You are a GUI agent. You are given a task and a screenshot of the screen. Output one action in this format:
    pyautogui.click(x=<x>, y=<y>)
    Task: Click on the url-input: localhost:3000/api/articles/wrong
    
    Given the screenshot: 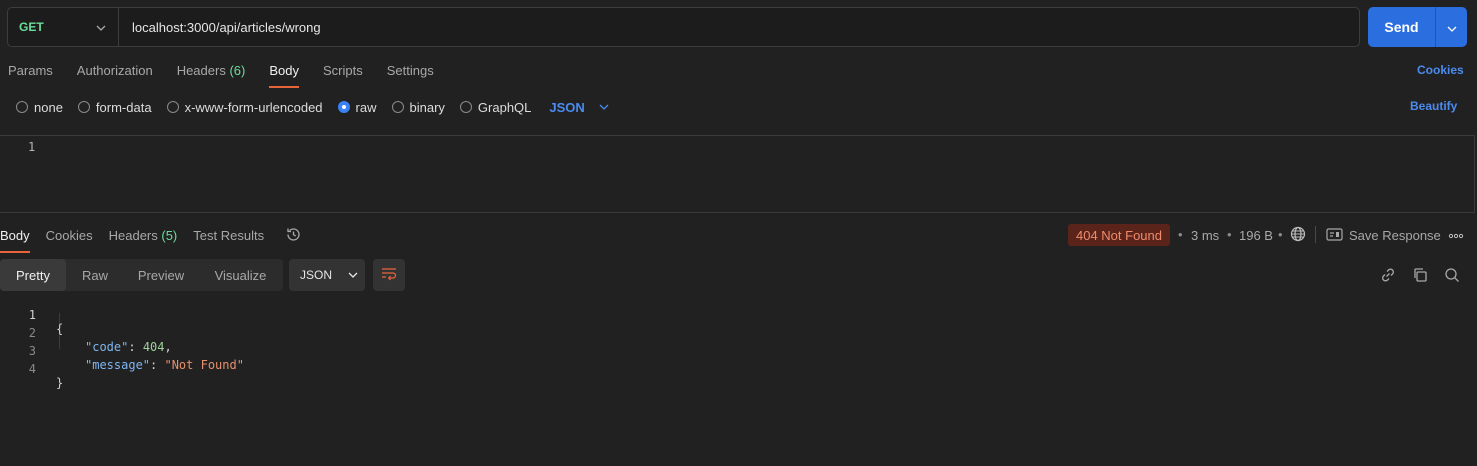 What is the action you would take?
    pyautogui.click(x=220, y=27)
    